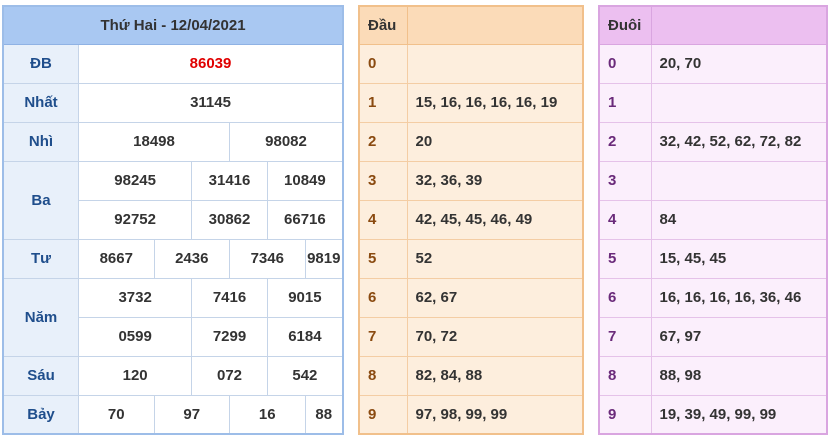 Image resolution: width=830 pixels, height=441 pixels. What do you see at coordinates (41, 63) in the screenshot?
I see `prize-label-db: ĐB` at bounding box center [41, 63].